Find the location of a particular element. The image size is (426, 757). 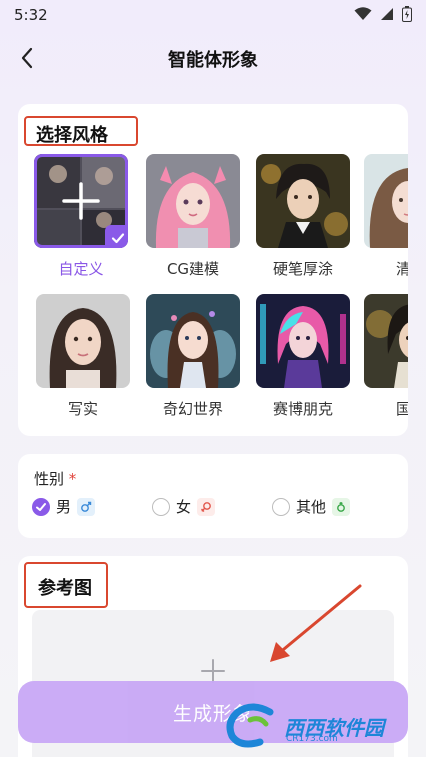

style-label: 奇幻世界 is located at coordinates (192, 409).